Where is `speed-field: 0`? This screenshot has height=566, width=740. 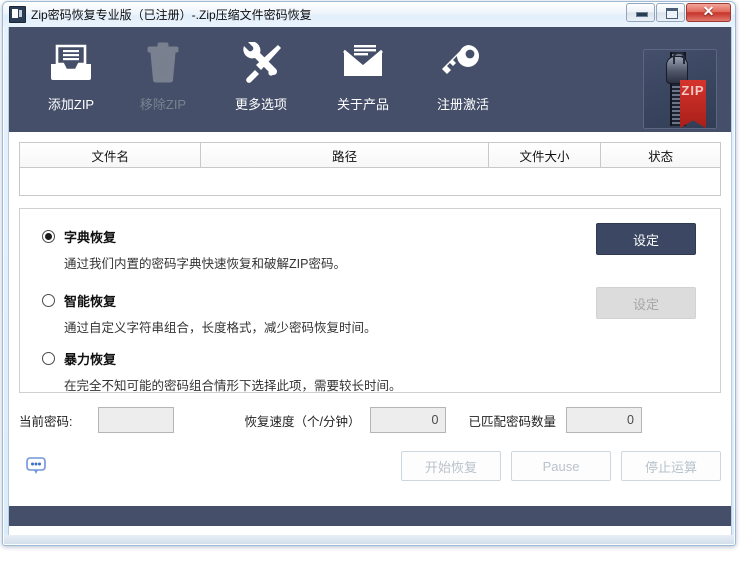
speed-field: 0 is located at coordinates (408, 420).